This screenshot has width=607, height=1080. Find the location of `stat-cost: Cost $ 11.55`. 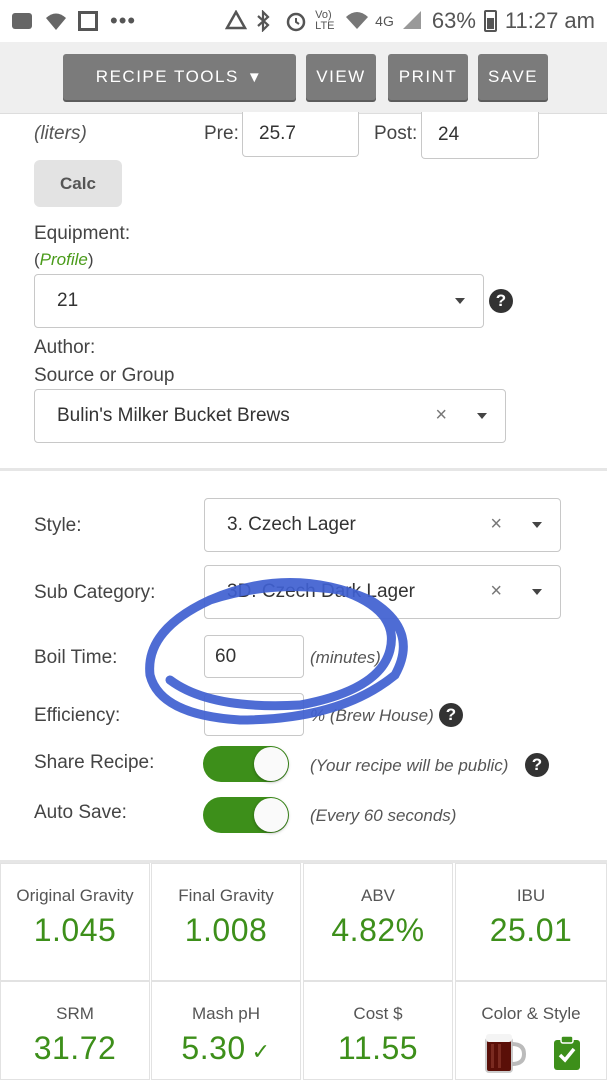

stat-cost: Cost $ 11.55 is located at coordinates (378, 1030).